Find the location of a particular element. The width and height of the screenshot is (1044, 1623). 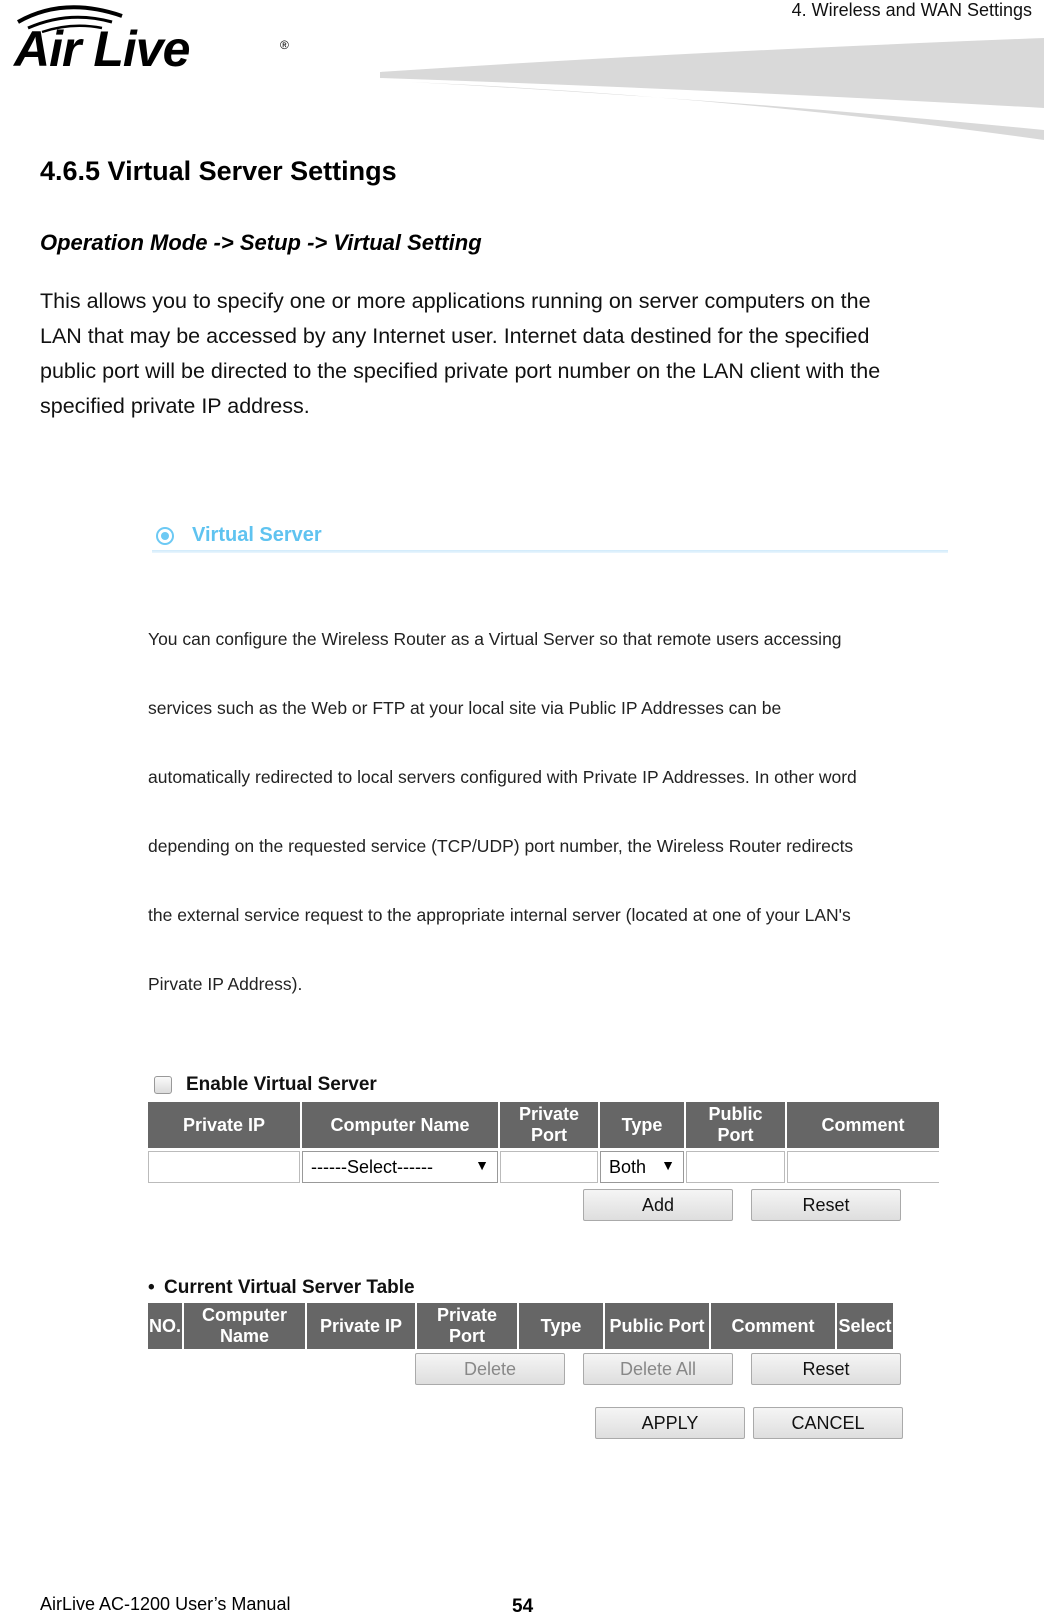

table-reset-button: Reset is located at coordinates (826, 1369).